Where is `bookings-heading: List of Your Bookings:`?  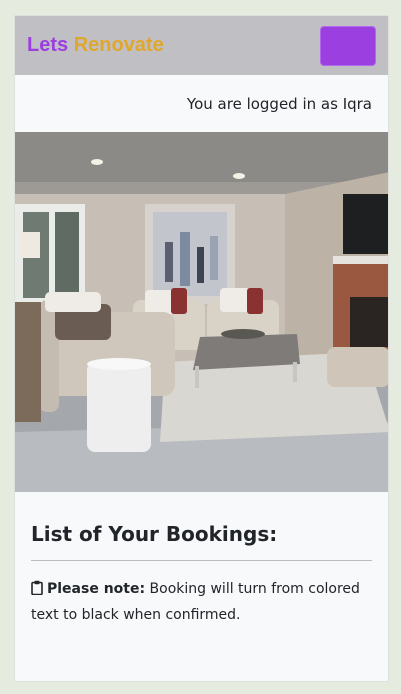
bookings-heading: List of Your Bookings: is located at coordinates (154, 534).